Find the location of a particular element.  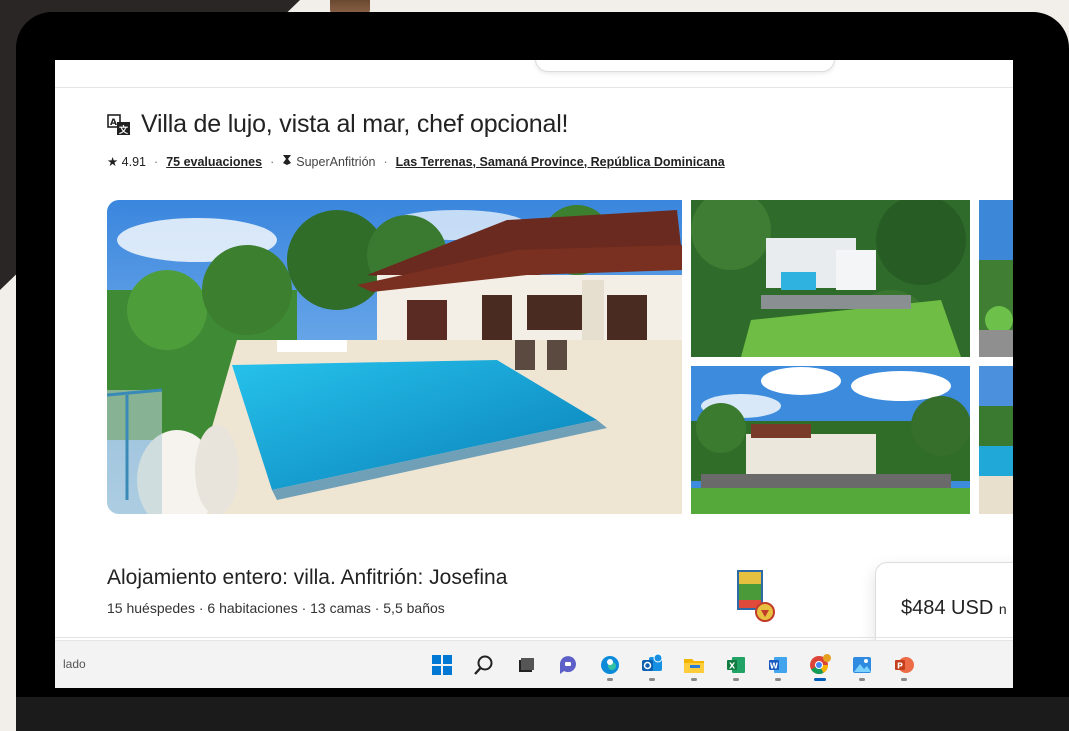

teams-chat-icon is located at coordinates (568, 665).